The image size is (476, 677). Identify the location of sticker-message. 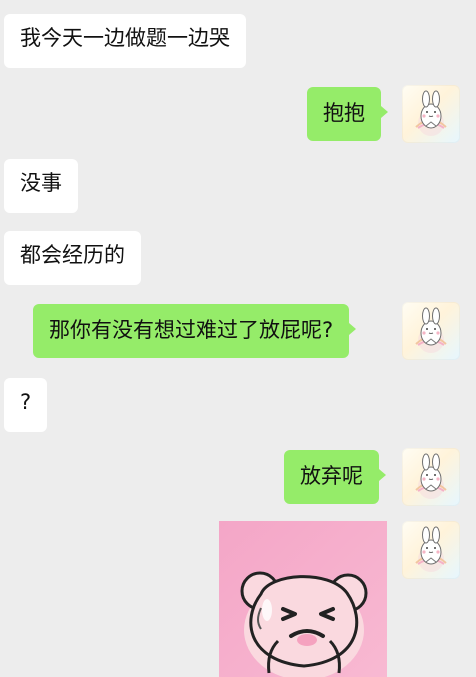
(303, 599).